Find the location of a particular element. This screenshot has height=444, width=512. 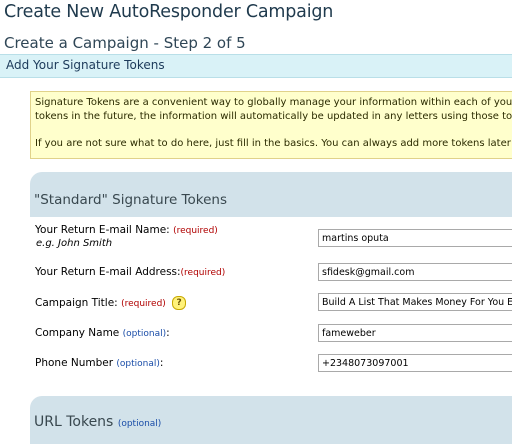

page-title: Create New AutoResponder Campaign is located at coordinates (169, 12).